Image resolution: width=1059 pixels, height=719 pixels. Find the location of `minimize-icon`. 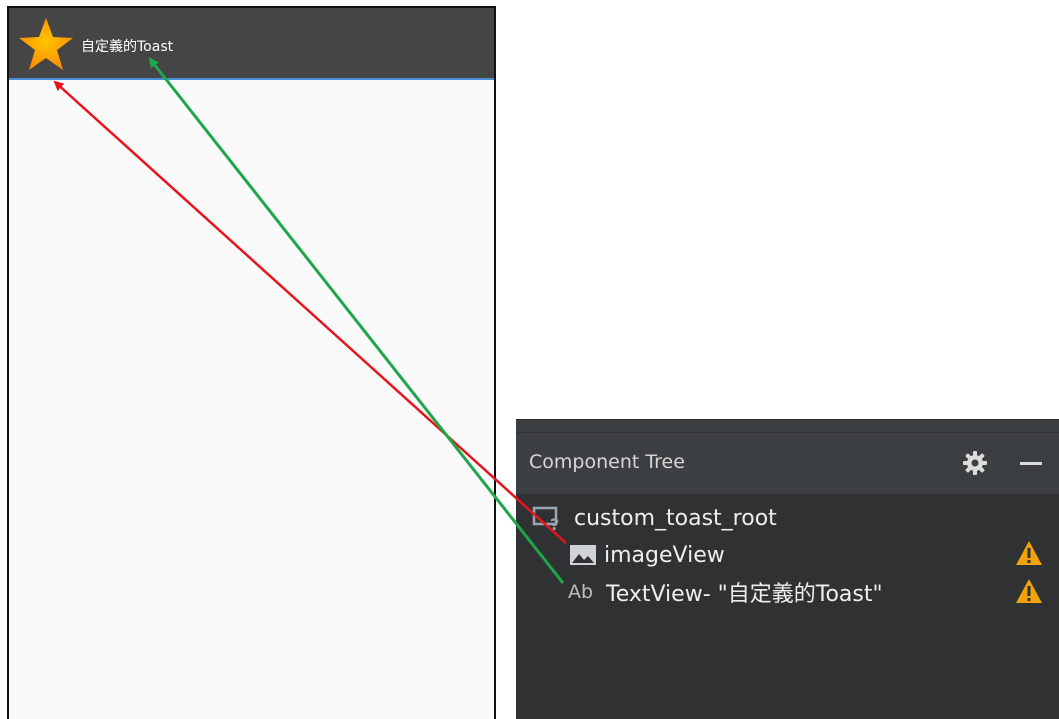

minimize-icon is located at coordinates (1031, 463).